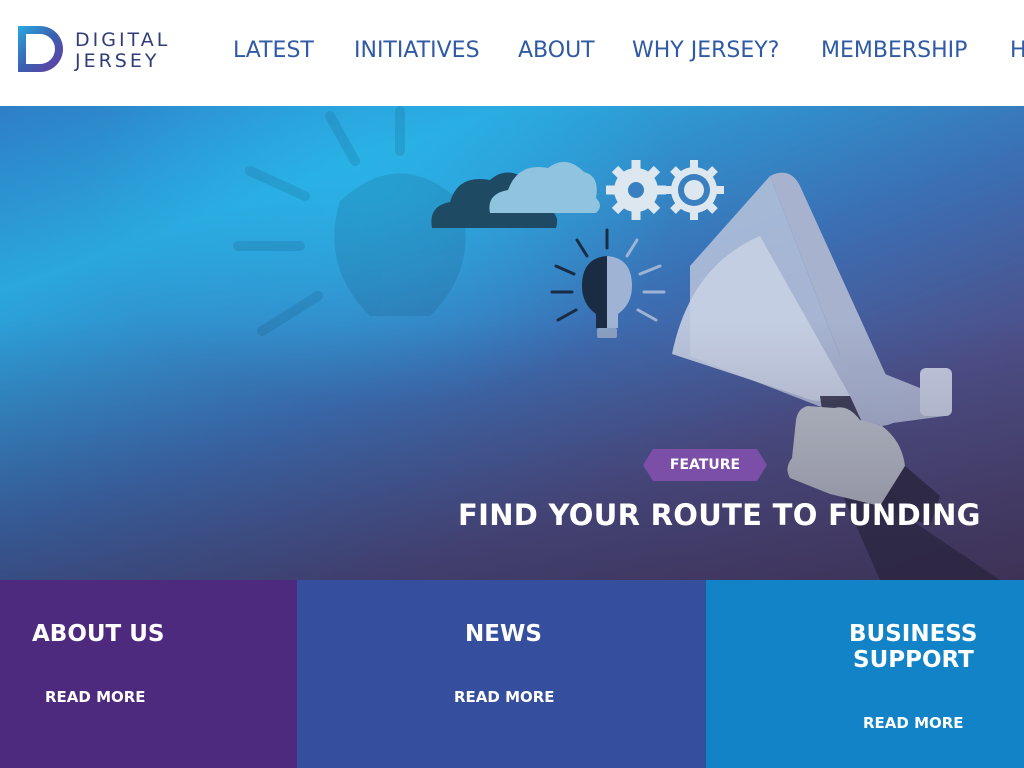 Image resolution: width=1024 pixels, height=768 pixels. Describe the element at coordinates (705, 465) in the screenshot. I see `feature-badge: FEATURE` at that location.